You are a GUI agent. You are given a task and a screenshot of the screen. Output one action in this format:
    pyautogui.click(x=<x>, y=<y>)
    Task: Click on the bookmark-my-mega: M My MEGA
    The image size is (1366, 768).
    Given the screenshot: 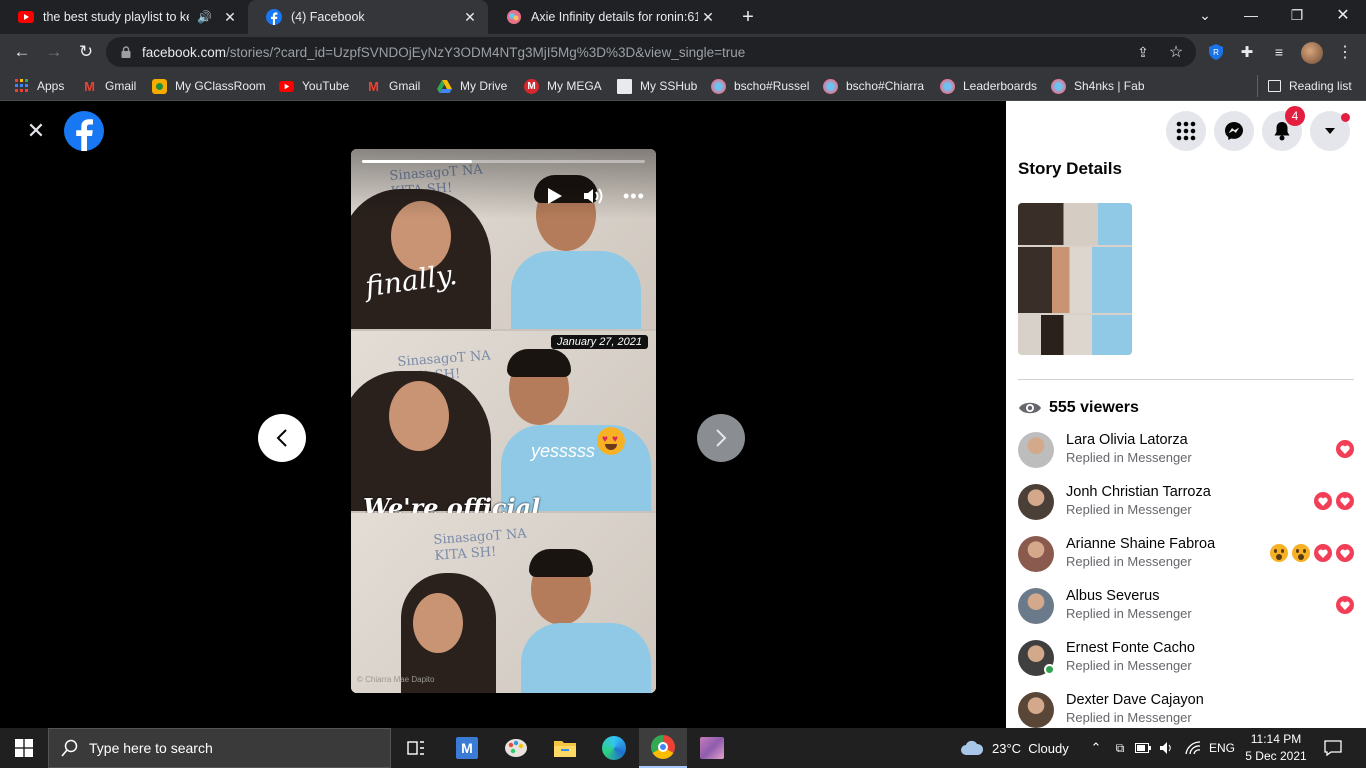 What is the action you would take?
    pyautogui.click(x=563, y=86)
    